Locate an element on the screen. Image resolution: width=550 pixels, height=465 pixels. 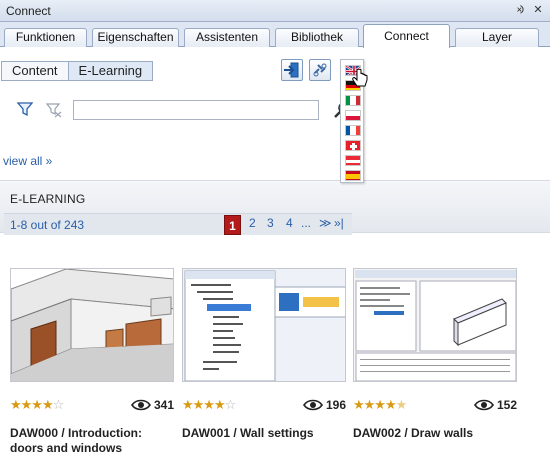
window-titlebar: Connect ⨵ ✕ is located at coordinates (275, 11).